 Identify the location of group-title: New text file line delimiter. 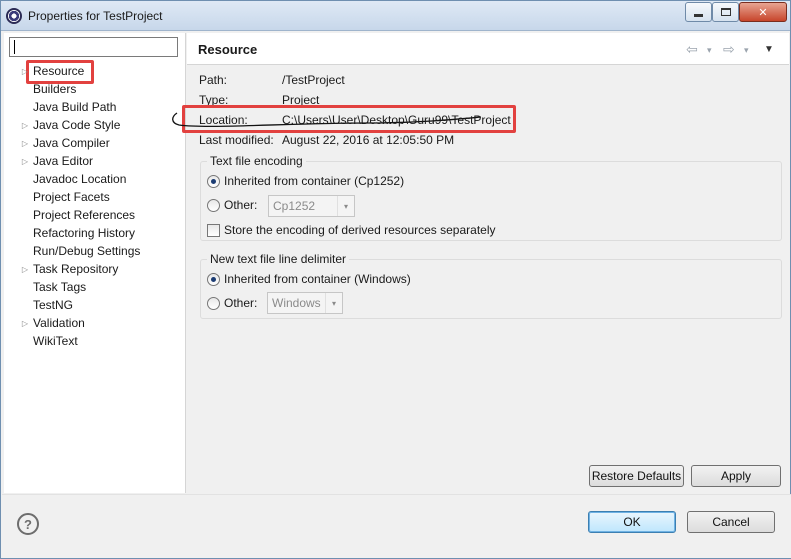
(278, 259).